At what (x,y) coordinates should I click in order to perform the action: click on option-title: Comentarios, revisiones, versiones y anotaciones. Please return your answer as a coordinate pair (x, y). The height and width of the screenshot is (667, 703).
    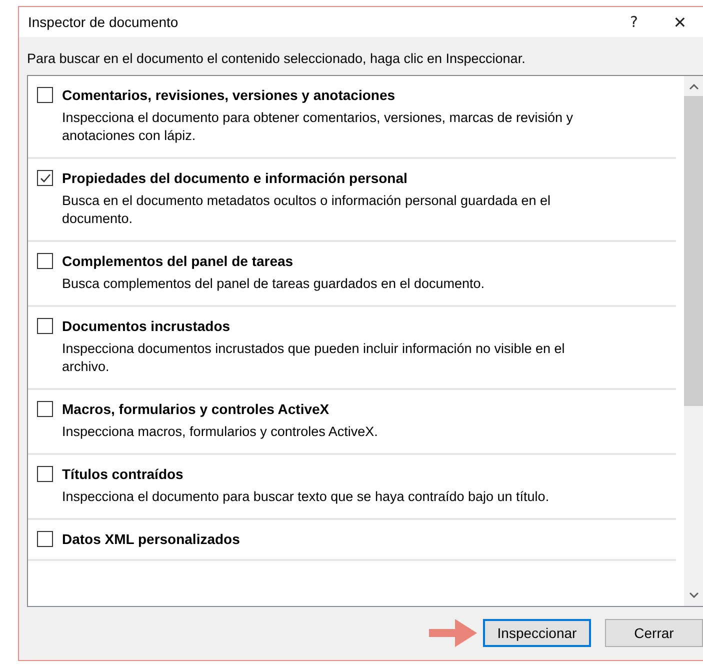
    Looking at the image, I should click on (229, 95).